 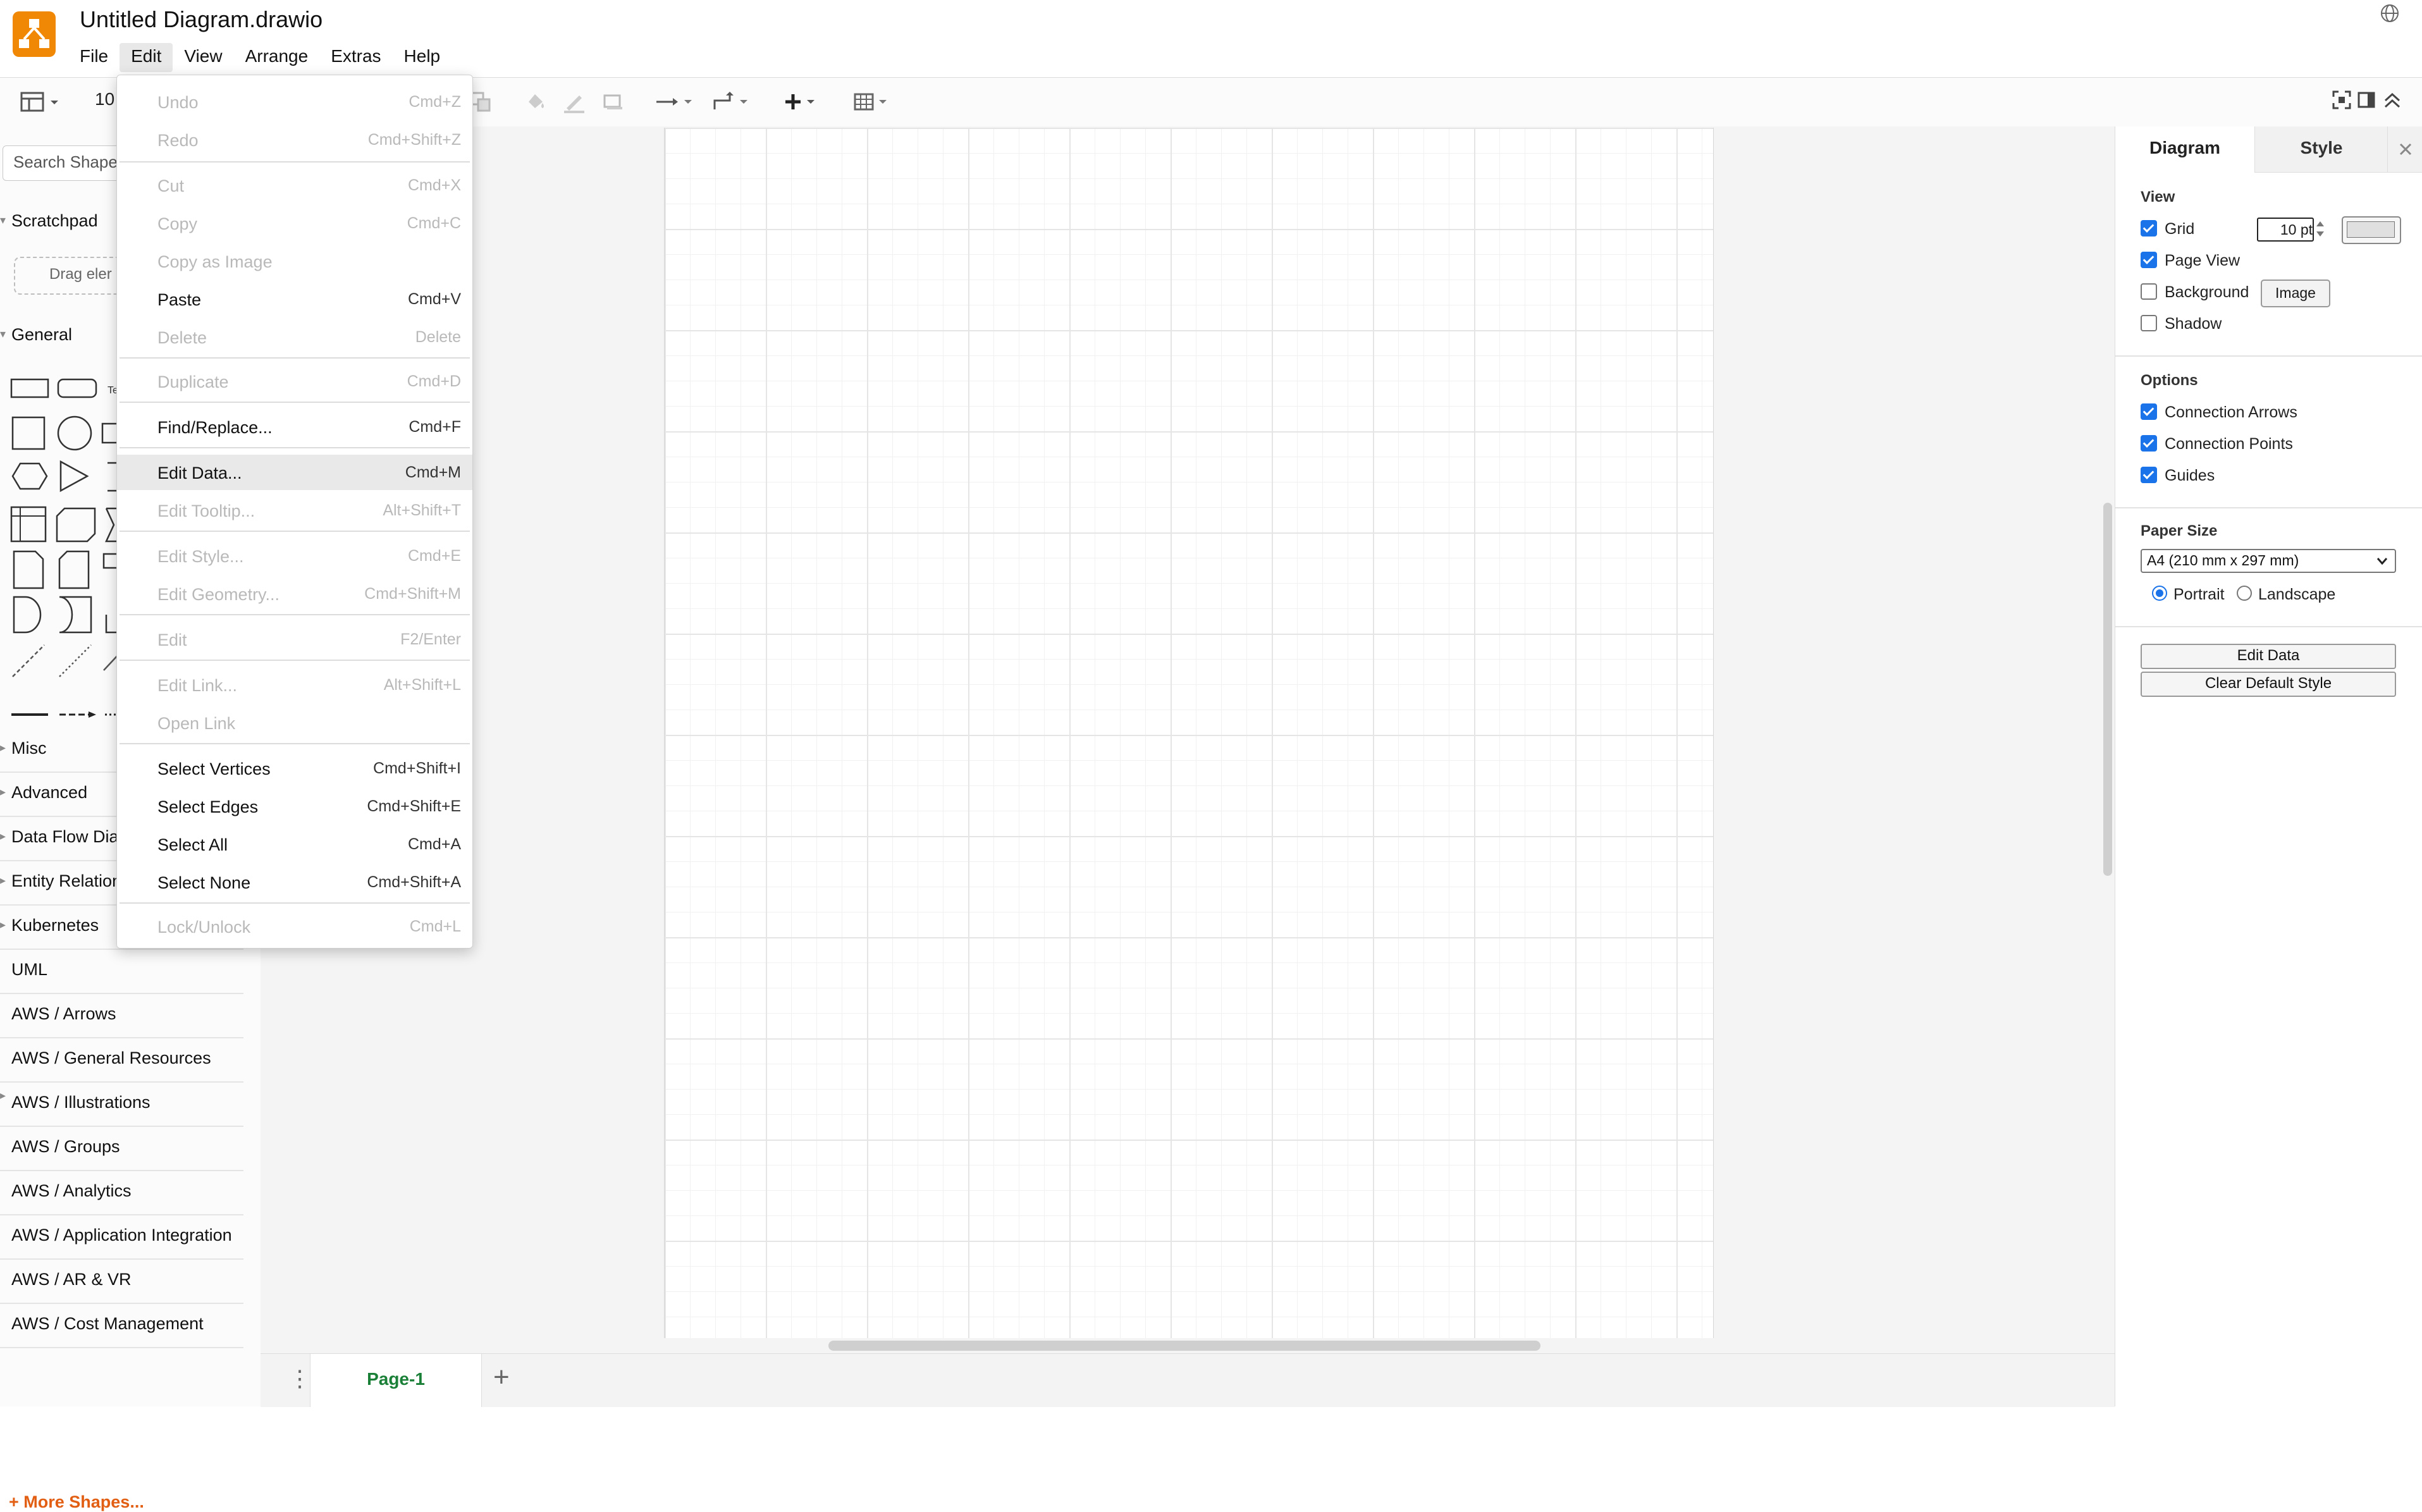 I want to click on sidebar-section-general: General, so click(x=41, y=335).